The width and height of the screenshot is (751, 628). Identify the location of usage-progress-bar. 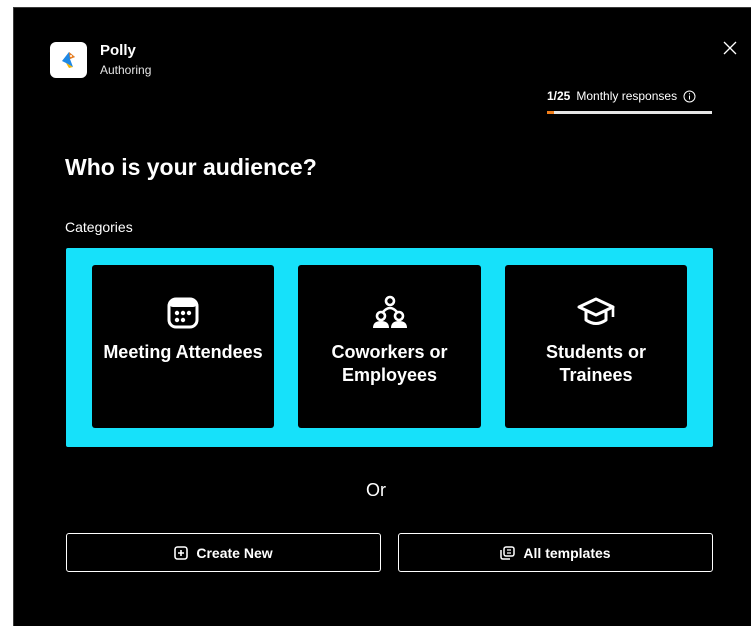
(629, 112).